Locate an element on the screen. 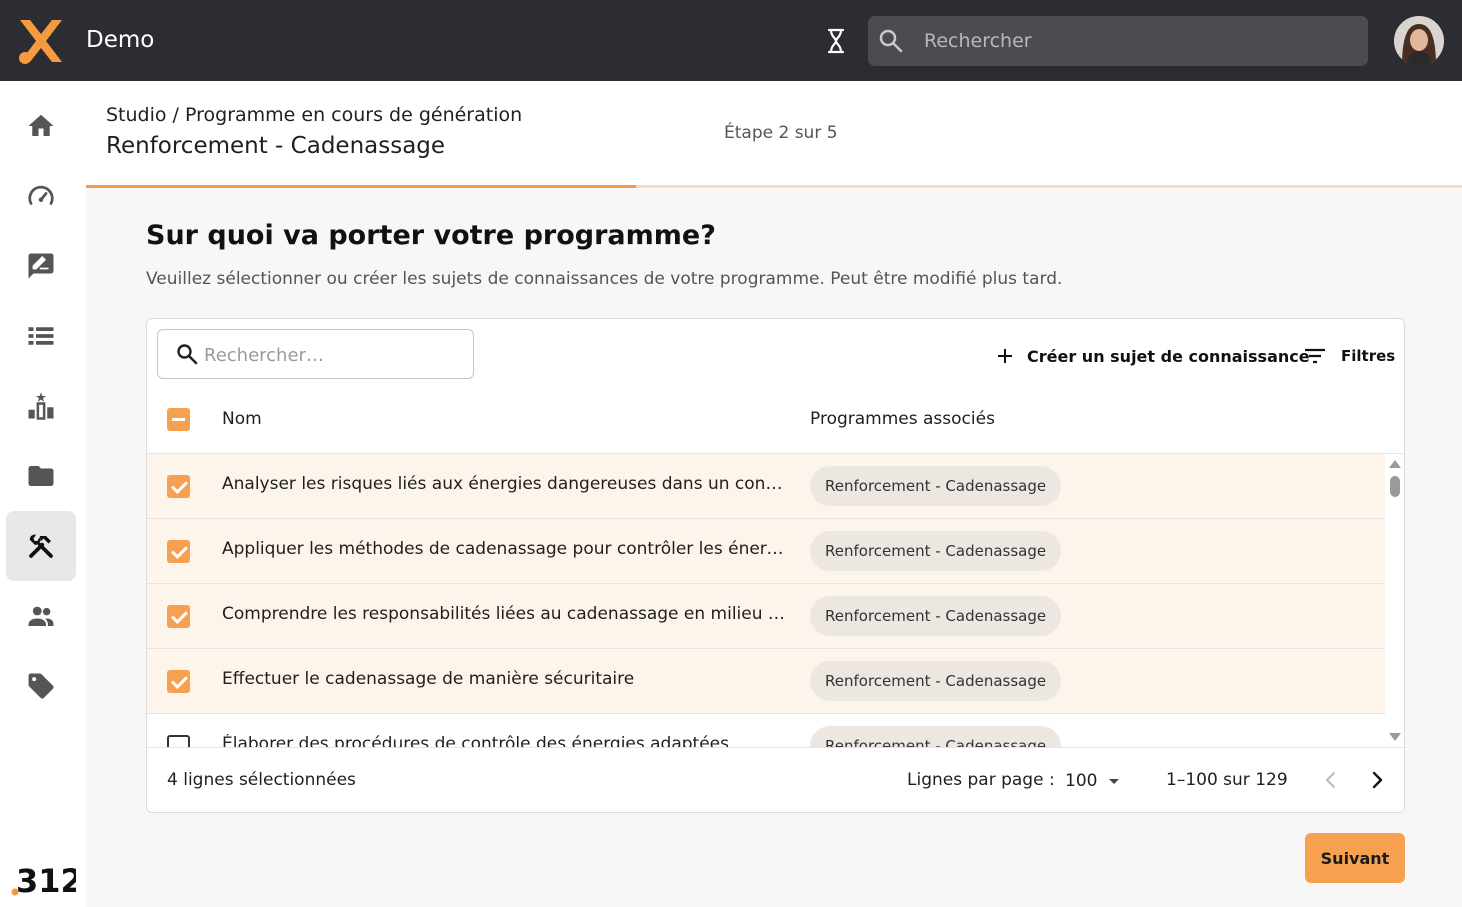 This screenshot has height=907, width=1462. progress-fill is located at coordinates (361, 186).